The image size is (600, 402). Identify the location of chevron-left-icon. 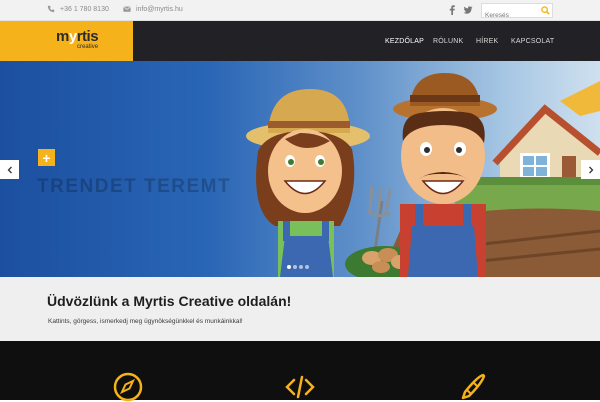
(9, 169).